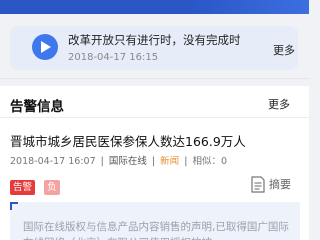 The height and width of the screenshot is (240, 320). I want to click on summary-label: 摘要, so click(280, 184).